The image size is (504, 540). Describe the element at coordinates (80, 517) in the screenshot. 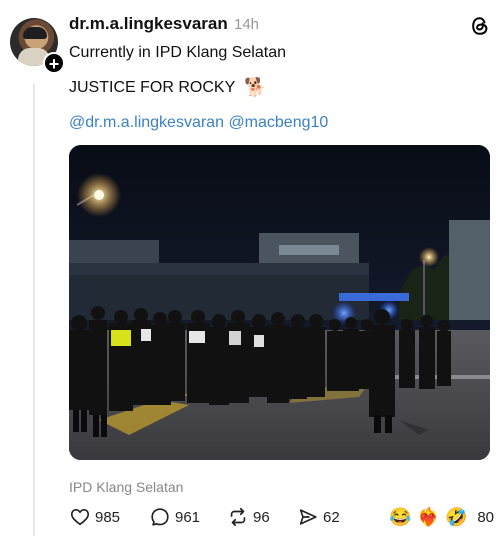

I see `heart-icon` at that location.